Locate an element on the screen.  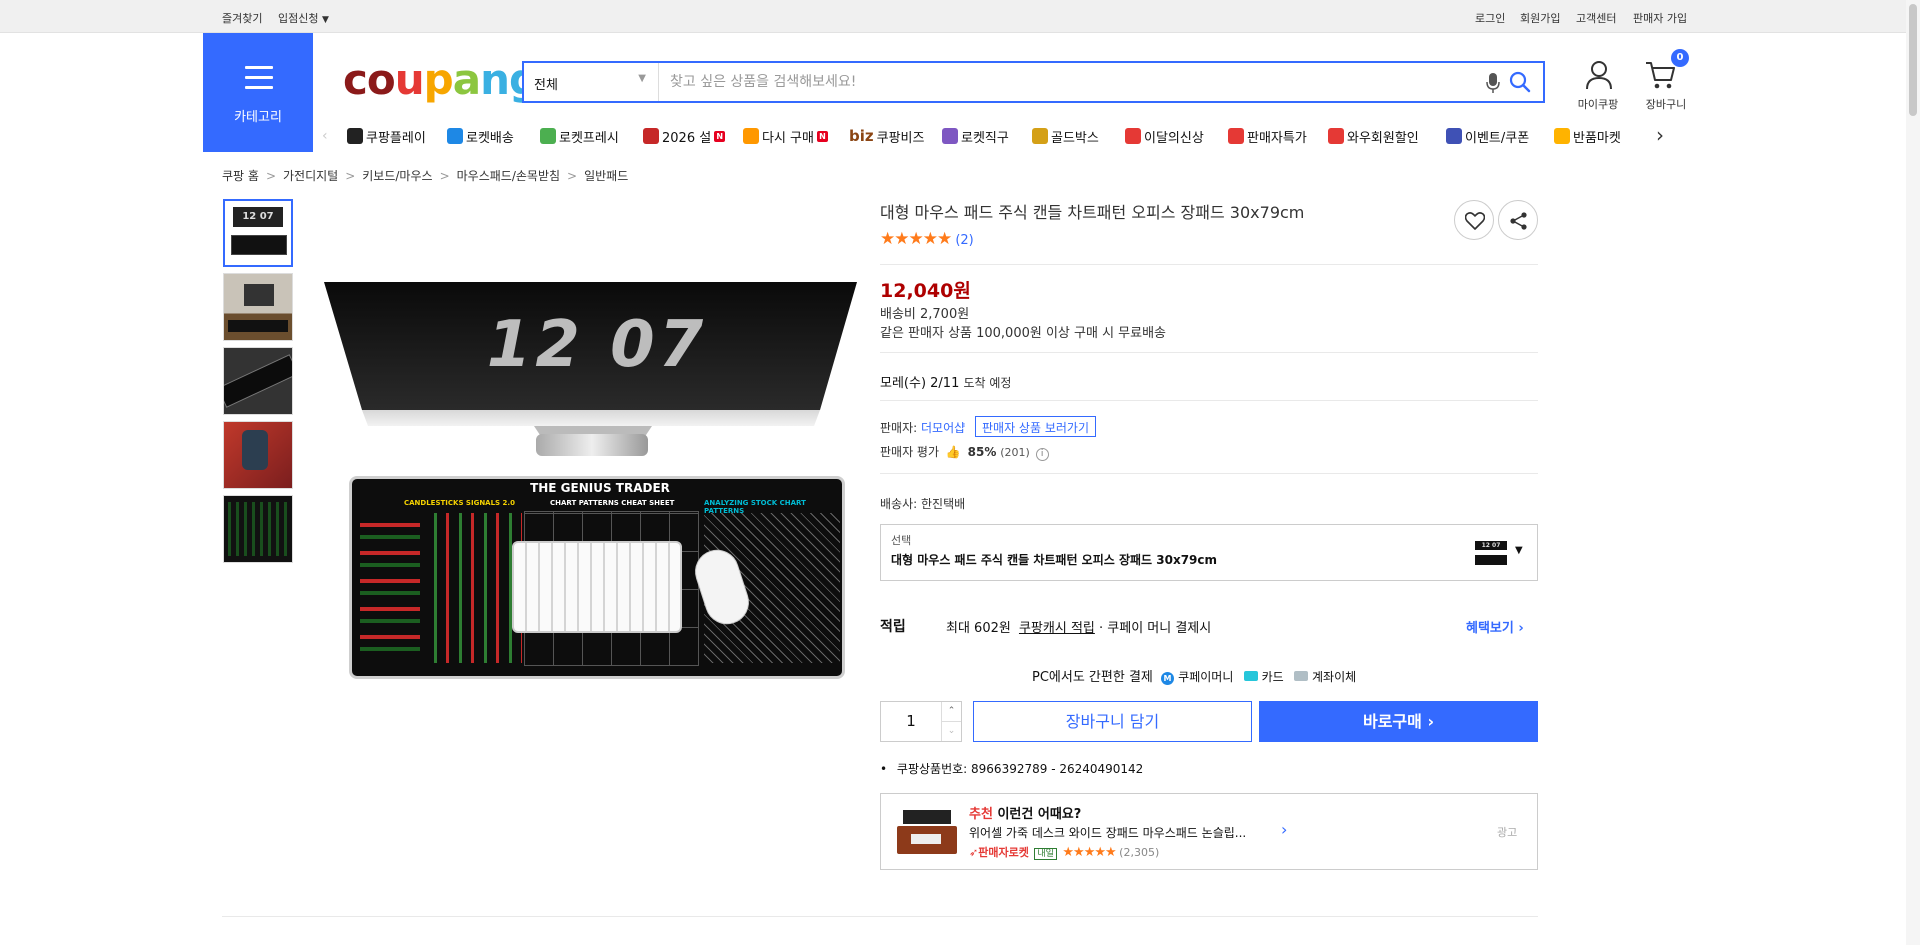
delivery-day-badge: 내일 is located at coordinates (1045, 854).